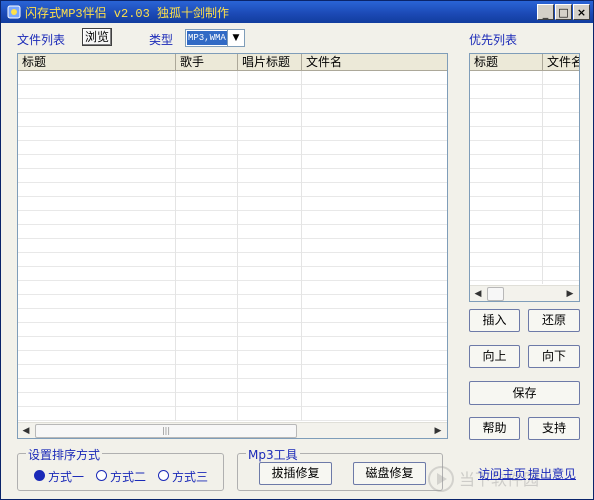 The height and width of the screenshot is (500, 594). Describe the element at coordinates (563, 12) in the screenshot. I see `maximize-button: □` at that location.